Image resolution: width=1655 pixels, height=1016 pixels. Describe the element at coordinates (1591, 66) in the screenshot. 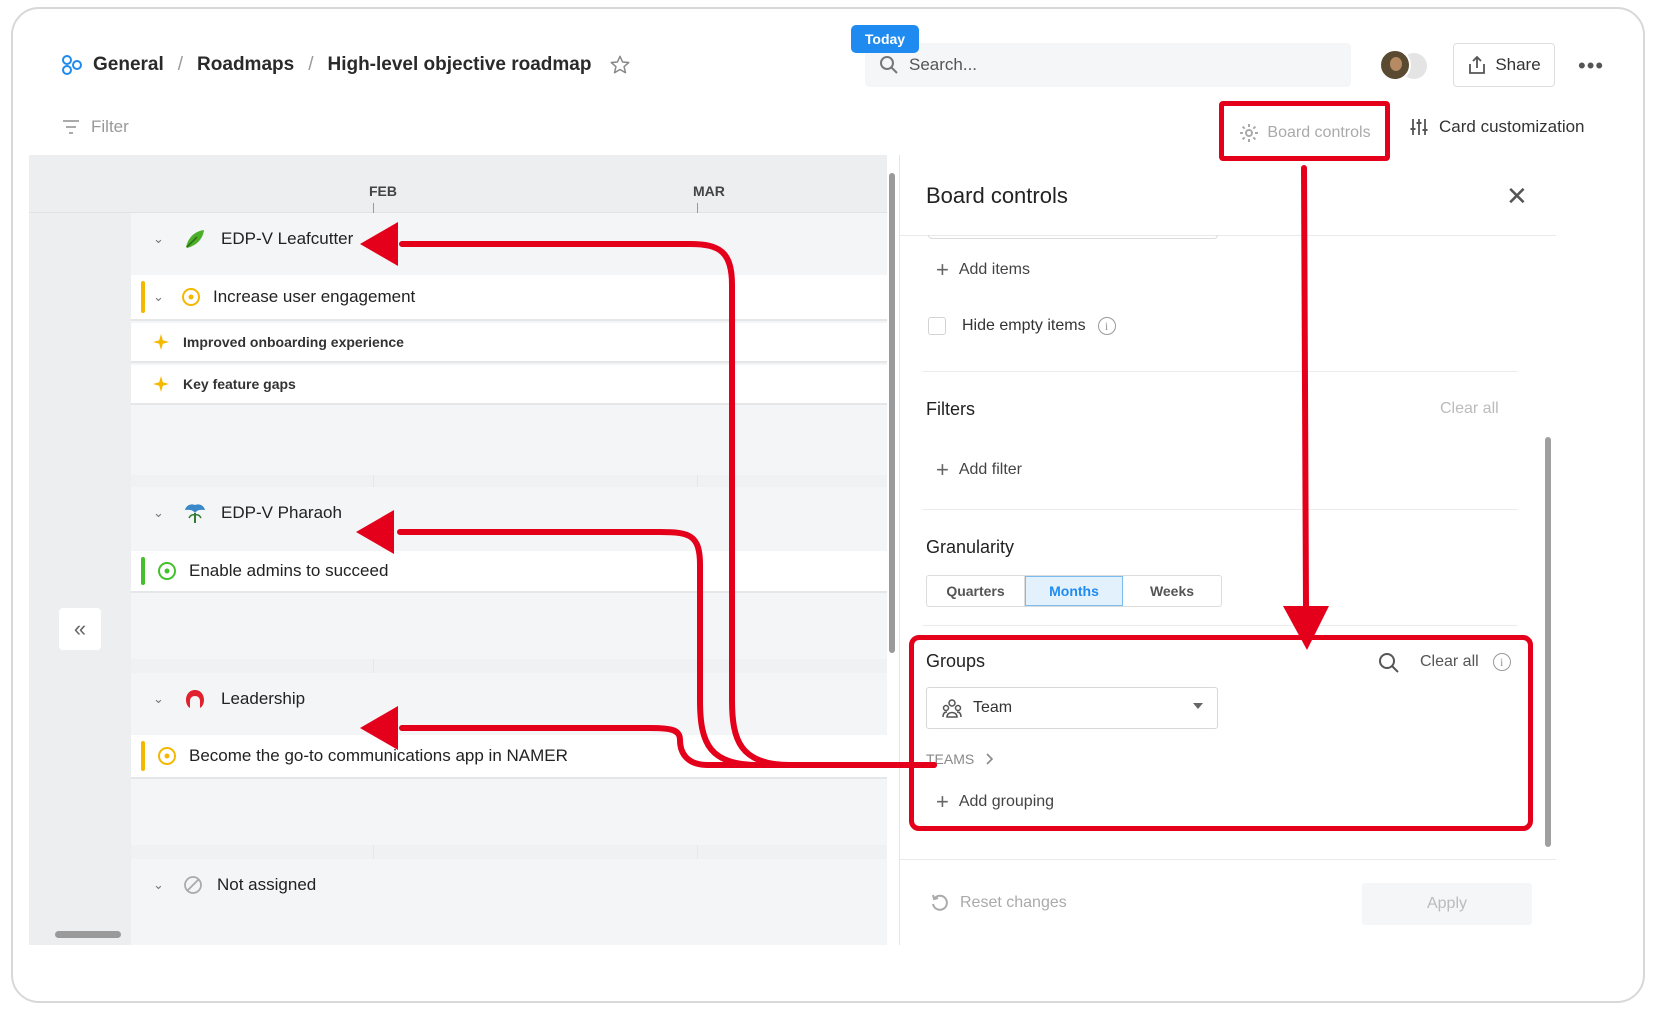

I see `more-options-icon: •••` at that location.